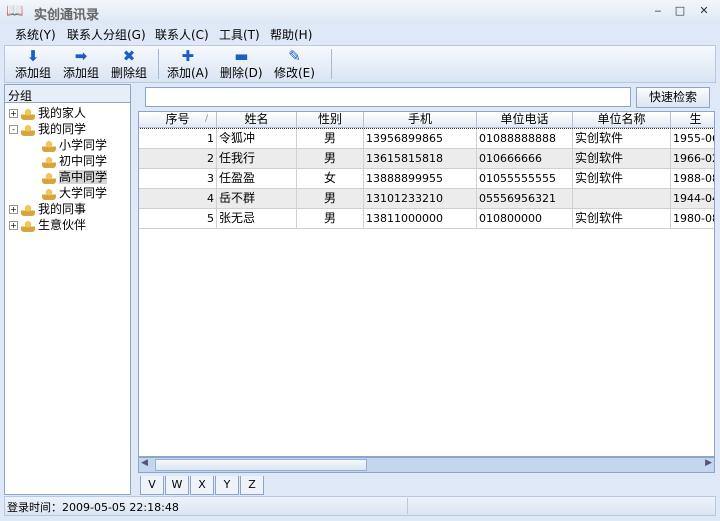 The height and width of the screenshot is (521, 720). Describe the element at coordinates (152, 485) in the screenshot. I see `letter-tab: V` at that location.